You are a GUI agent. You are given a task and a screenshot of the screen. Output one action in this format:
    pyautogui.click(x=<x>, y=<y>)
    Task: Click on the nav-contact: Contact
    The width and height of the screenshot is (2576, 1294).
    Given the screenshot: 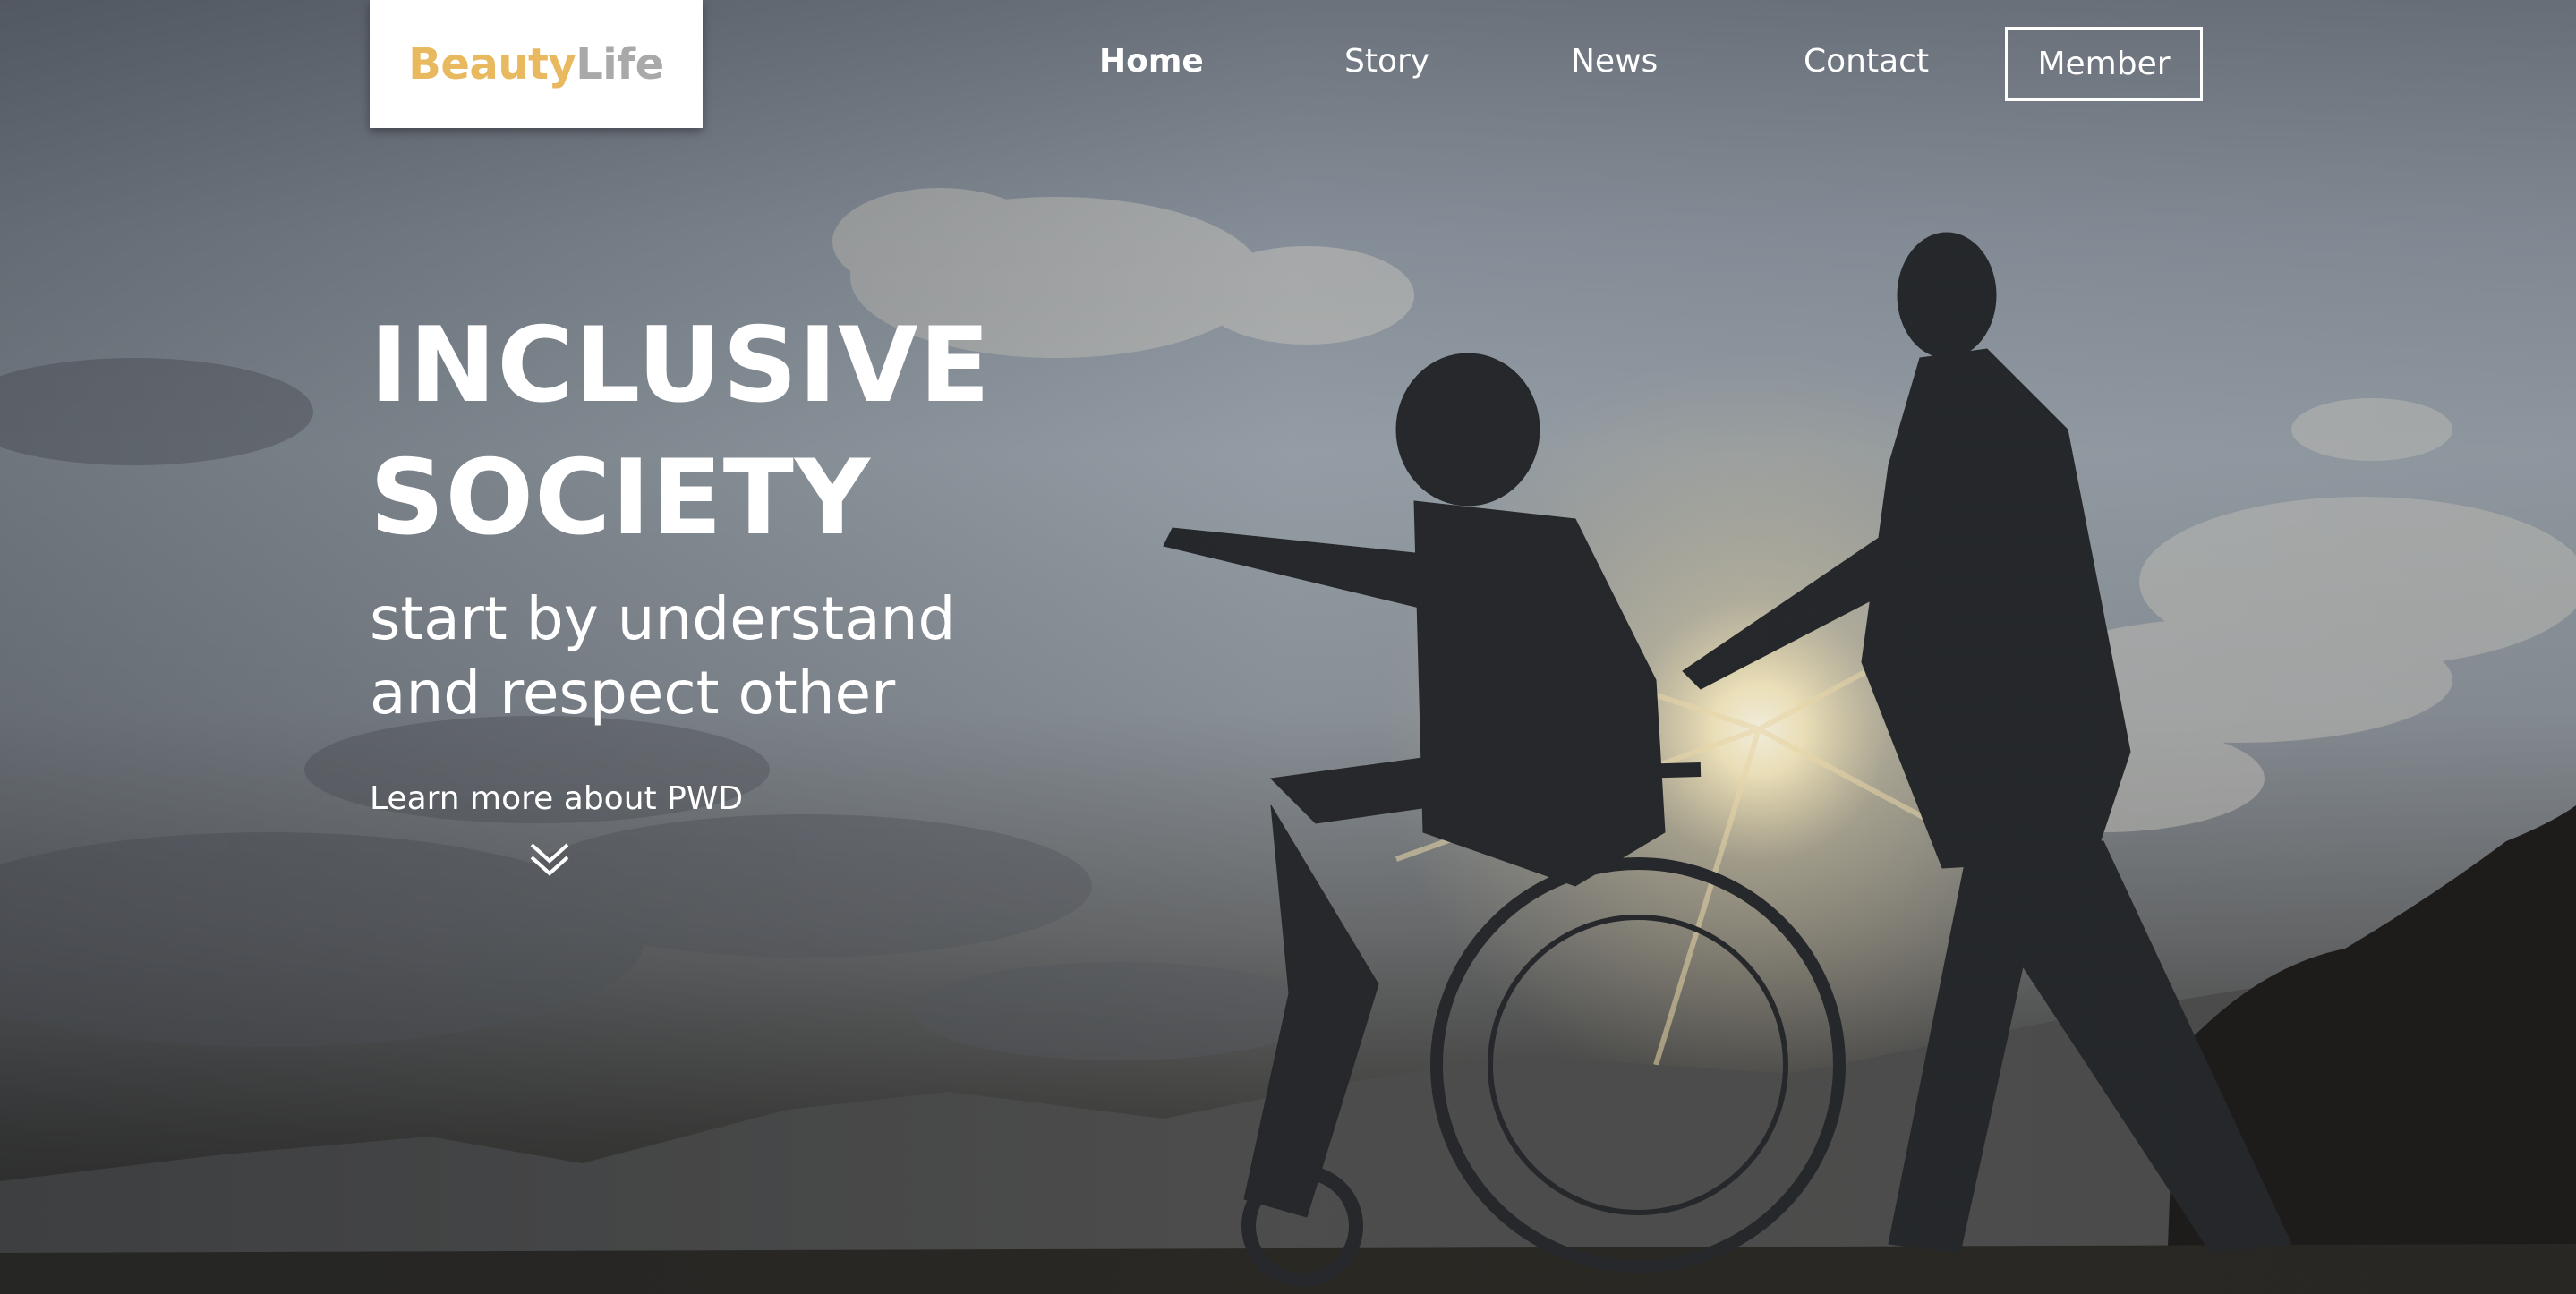 What is the action you would take?
    pyautogui.click(x=1866, y=61)
    